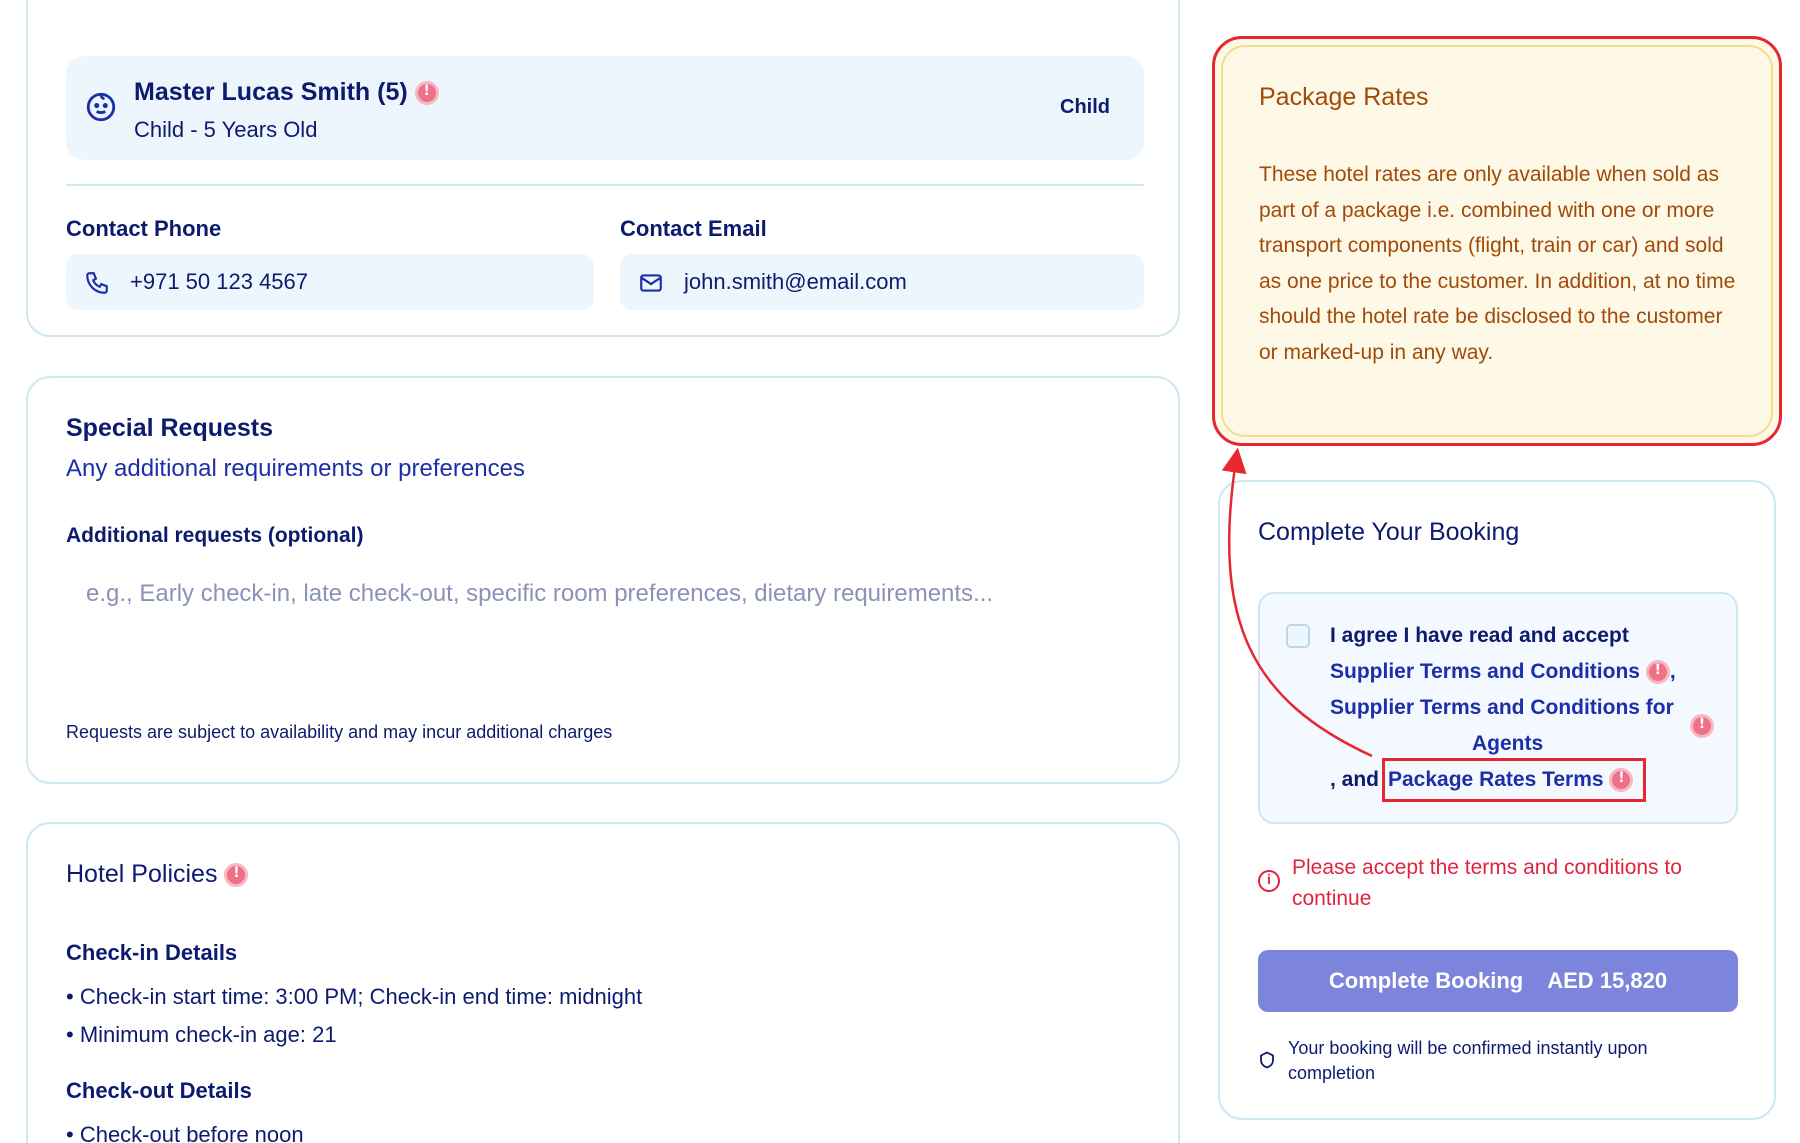 The height and width of the screenshot is (1143, 1800). I want to click on package-rates-title: Package Rates, so click(1344, 97).